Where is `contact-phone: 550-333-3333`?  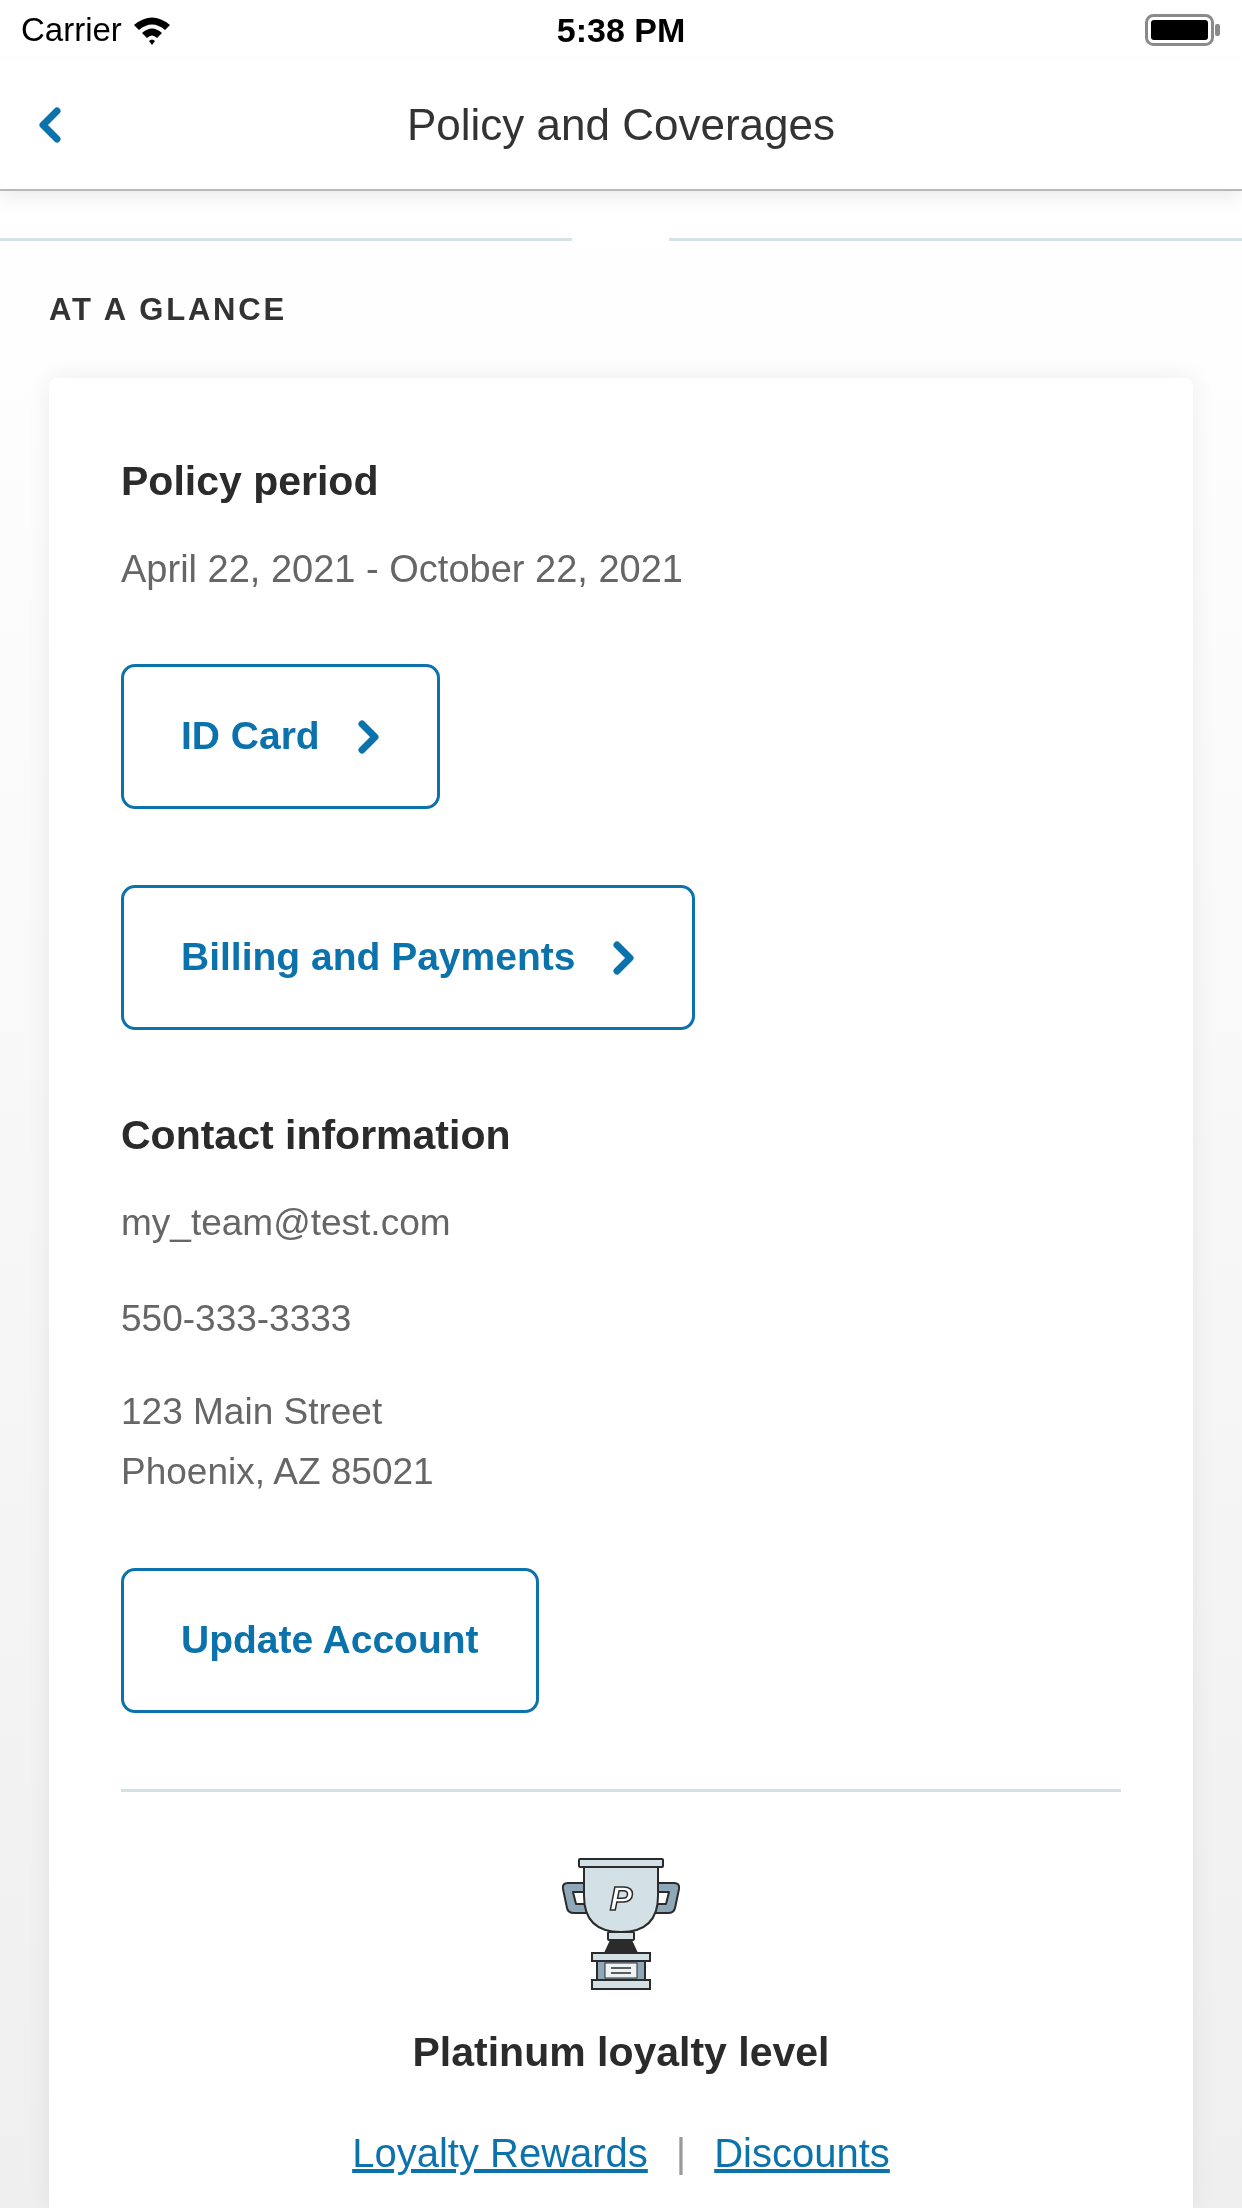
contact-phone: 550-333-3333 is located at coordinates (237, 1319).